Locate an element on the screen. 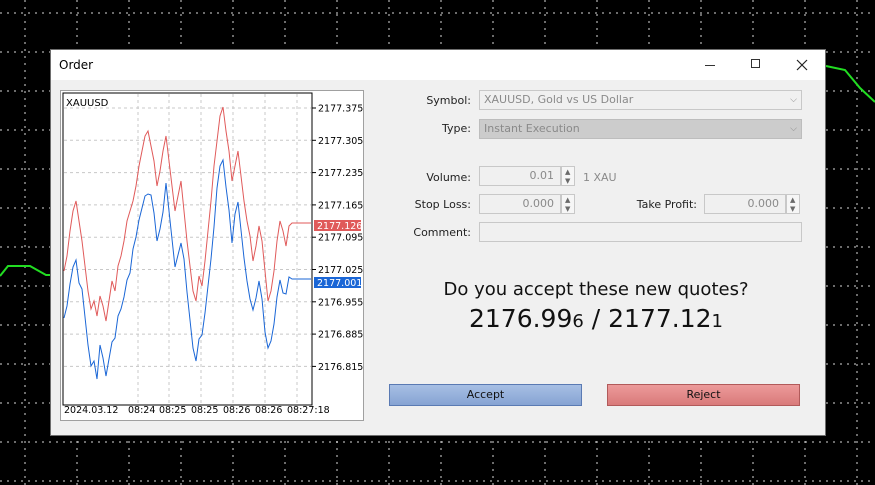 The image size is (875, 485). price-tick-label: 2177.095 is located at coordinates (340, 238).